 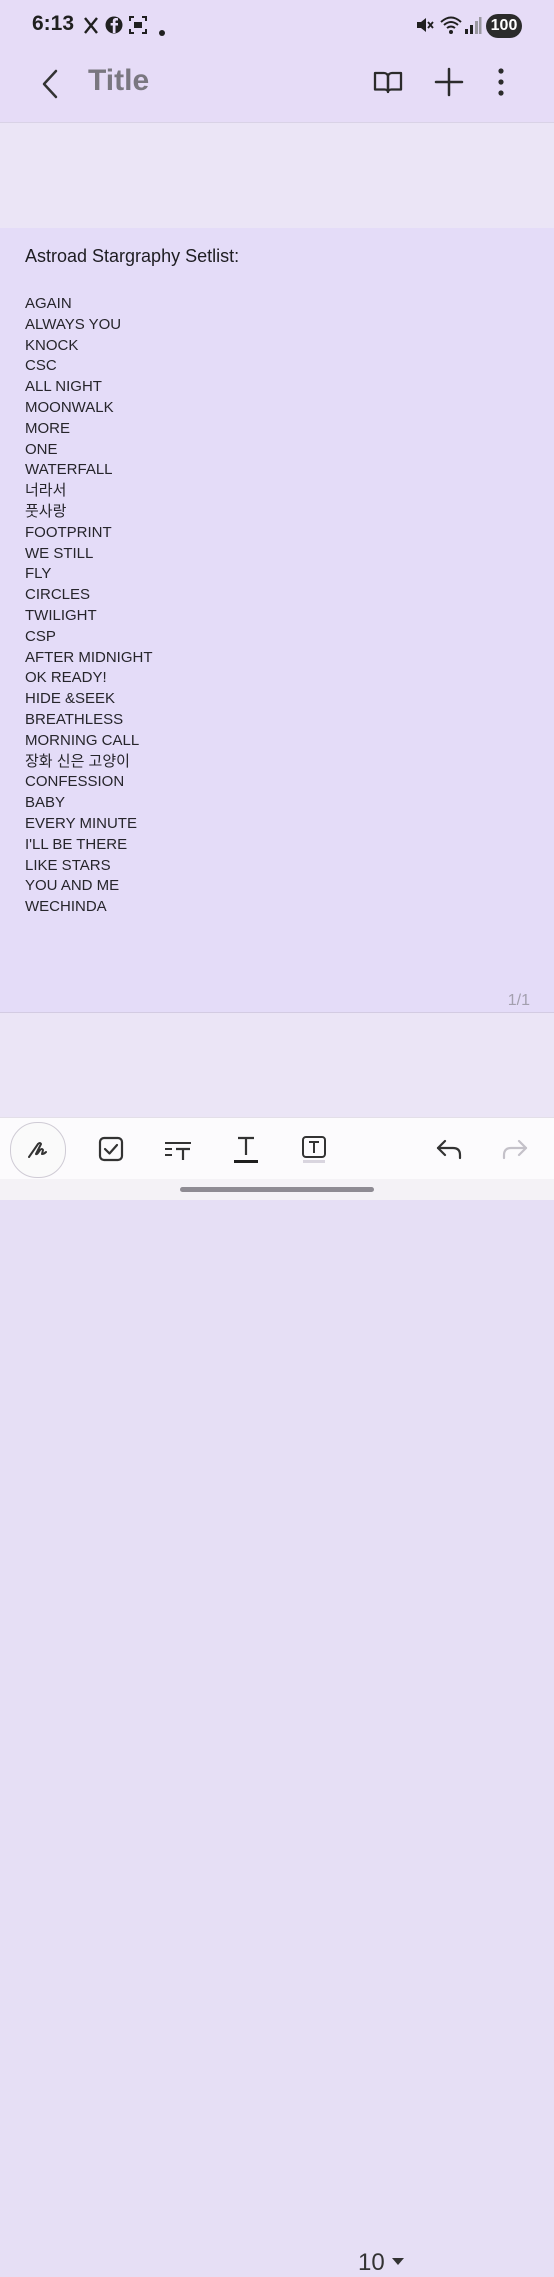 What do you see at coordinates (40, 636) in the screenshot?
I see `list-item: CSP` at bounding box center [40, 636].